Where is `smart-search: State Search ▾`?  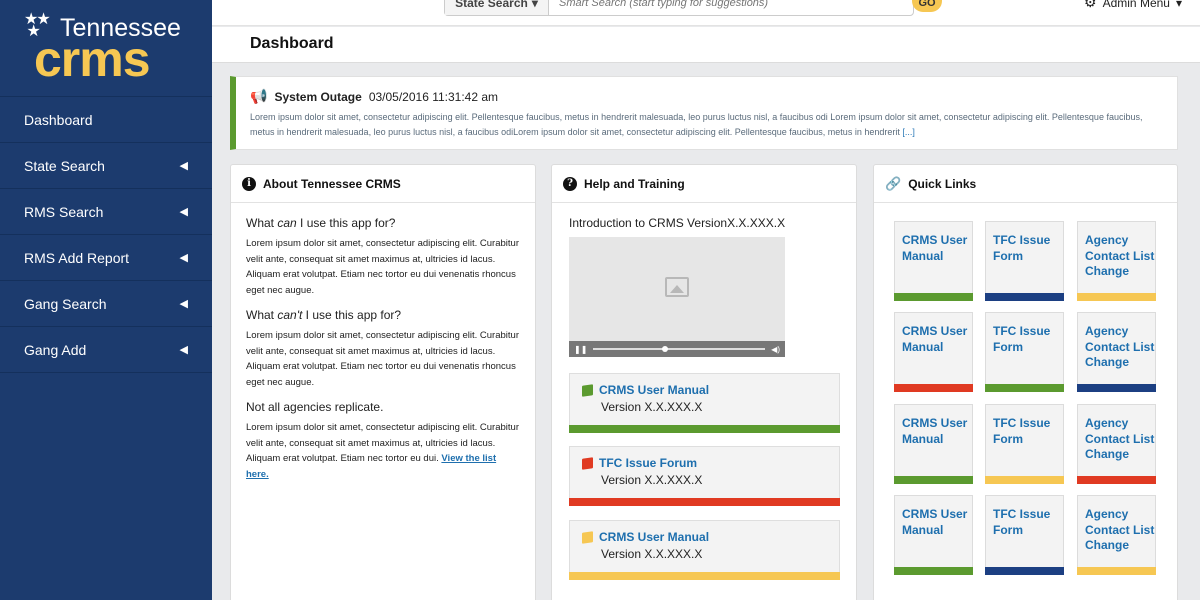 smart-search: State Search ▾ is located at coordinates (679, 8).